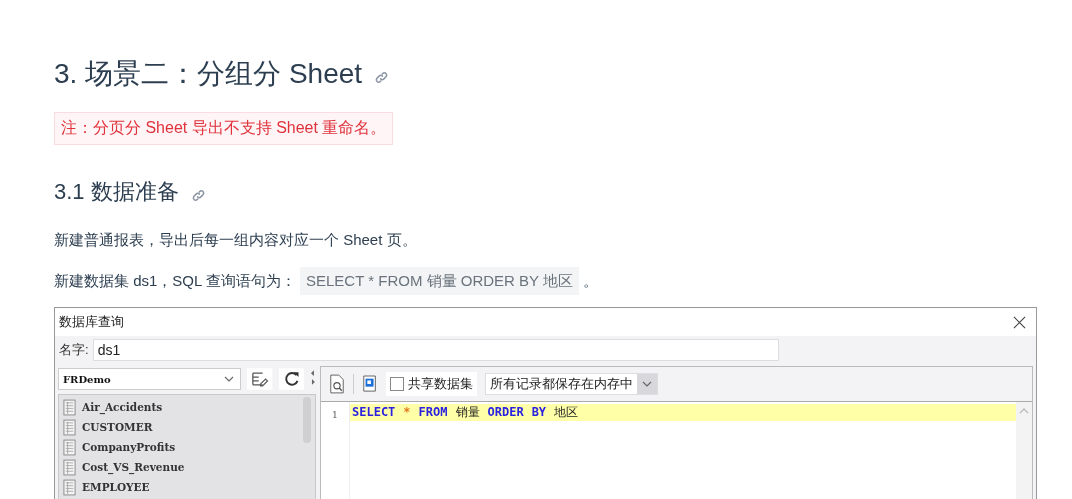 The width and height of the screenshot is (1072, 499). What do you see at coordinates (431, 384) in the screenshot?
I see `shared-dataset-checkbox: 共享数据集` at bounding box center [431, 384].